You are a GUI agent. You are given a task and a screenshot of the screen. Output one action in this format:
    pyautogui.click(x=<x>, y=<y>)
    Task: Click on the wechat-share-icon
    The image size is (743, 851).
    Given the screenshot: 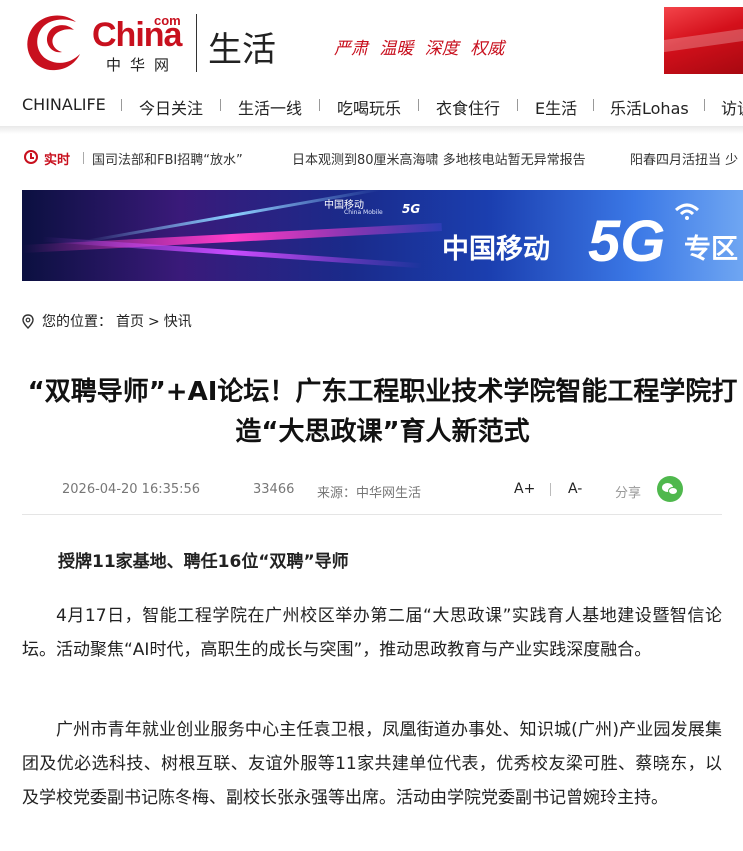 What is the action you would take?
    pyautogui.click(x=670, y=489)
    